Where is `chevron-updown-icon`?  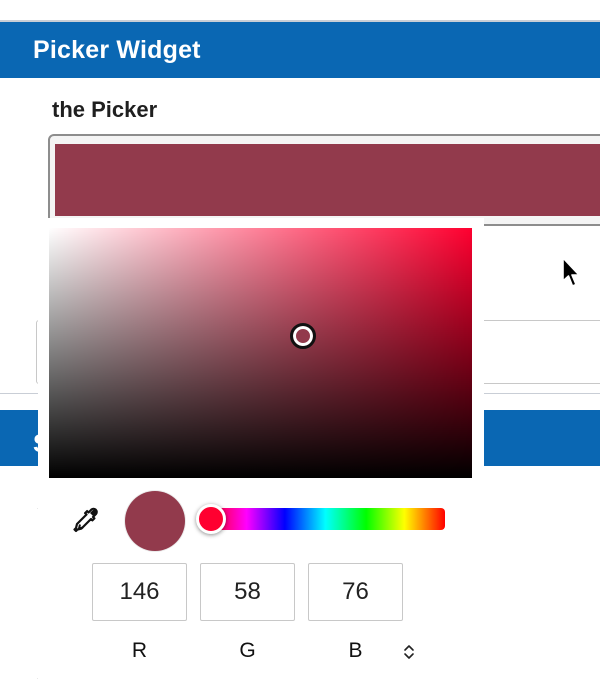 chevron-updown-icon is located at coordinates (409, 652).